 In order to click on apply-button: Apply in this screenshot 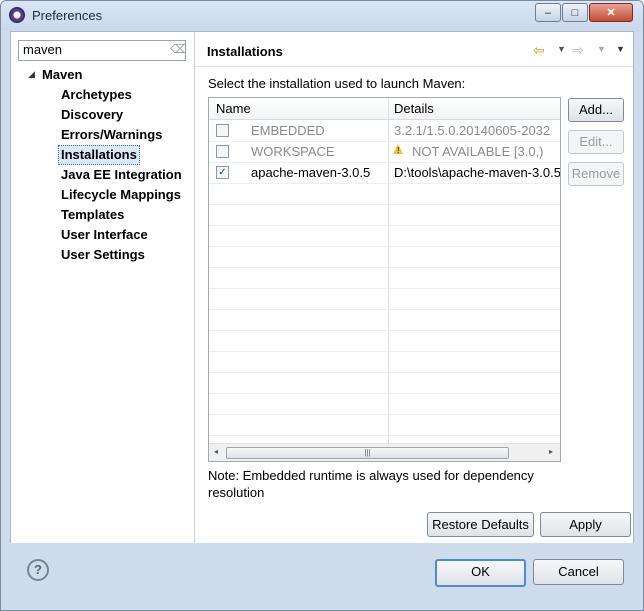, I will do `click(585, 524)`.